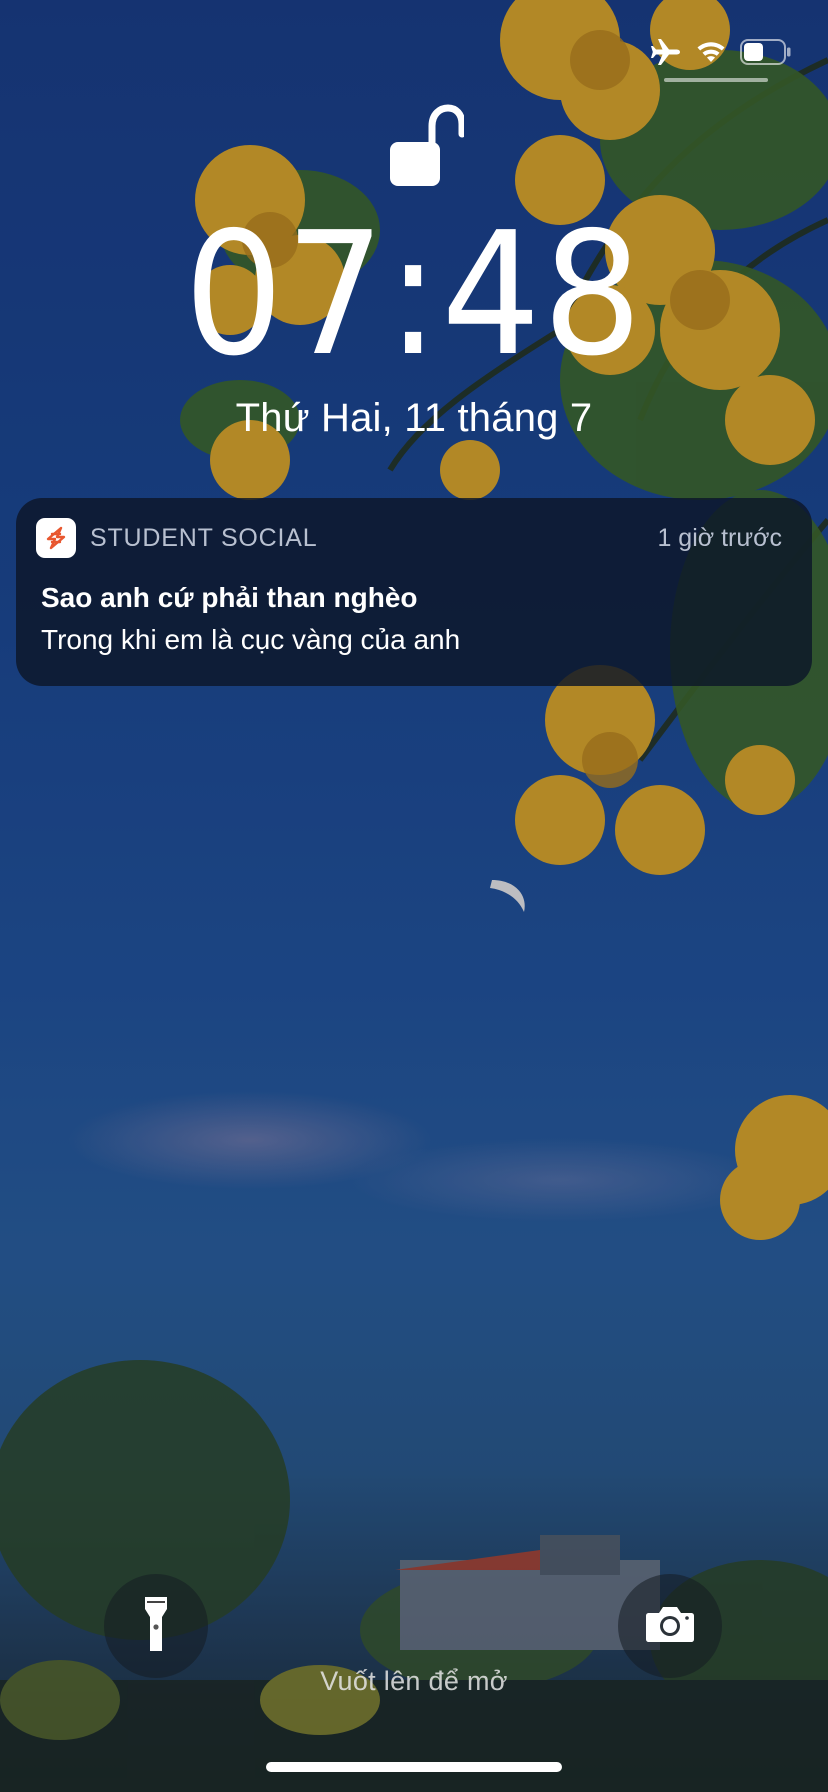 The image size is (828, 1792). Describe the element at coordinates (427, 146) in the screenshot. I see `unlocked-padlock-icon` at that location.